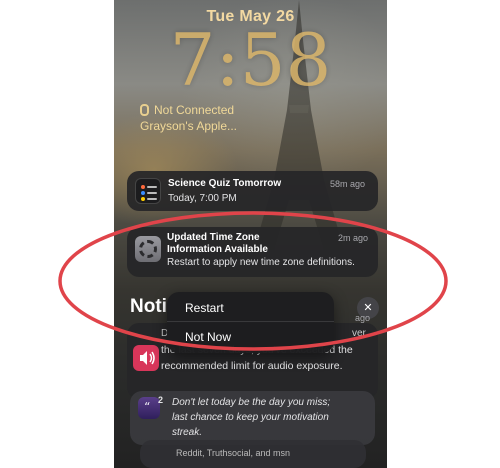  Describe the element at coordinates (252, 366) in the screenshot. I see `notification-body-line: recommended limit for audio exposure.` at that location.